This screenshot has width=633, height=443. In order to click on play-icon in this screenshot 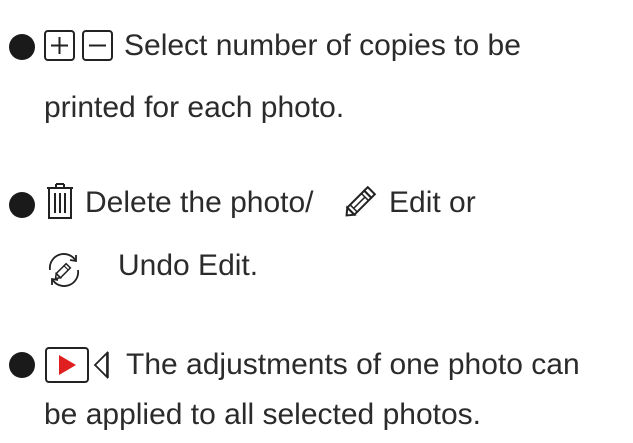, I will do `click(67, 365)`.